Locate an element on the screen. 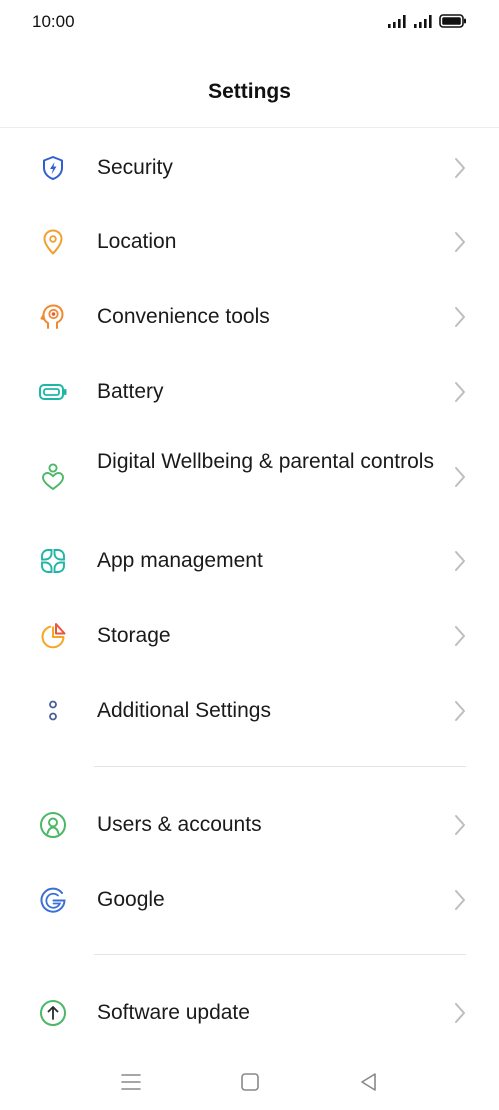  settings-item-label: Digital Wellbeing & parental controls is located at coordinates (265, 461).